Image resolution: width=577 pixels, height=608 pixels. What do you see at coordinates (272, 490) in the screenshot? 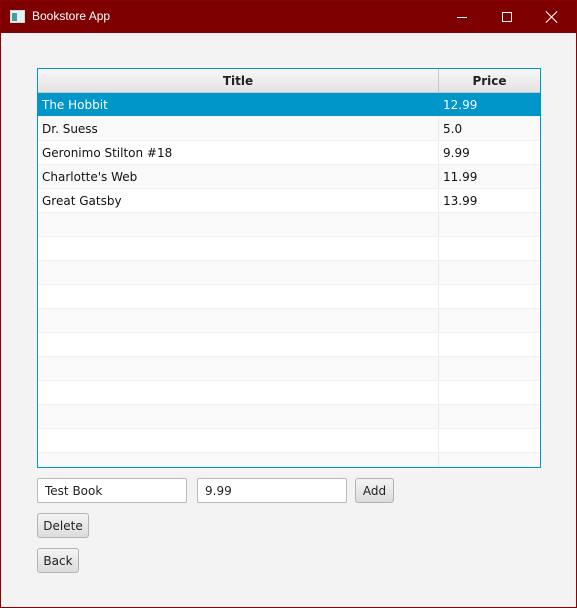
I see `price-input` at bounding box center [272, 490].